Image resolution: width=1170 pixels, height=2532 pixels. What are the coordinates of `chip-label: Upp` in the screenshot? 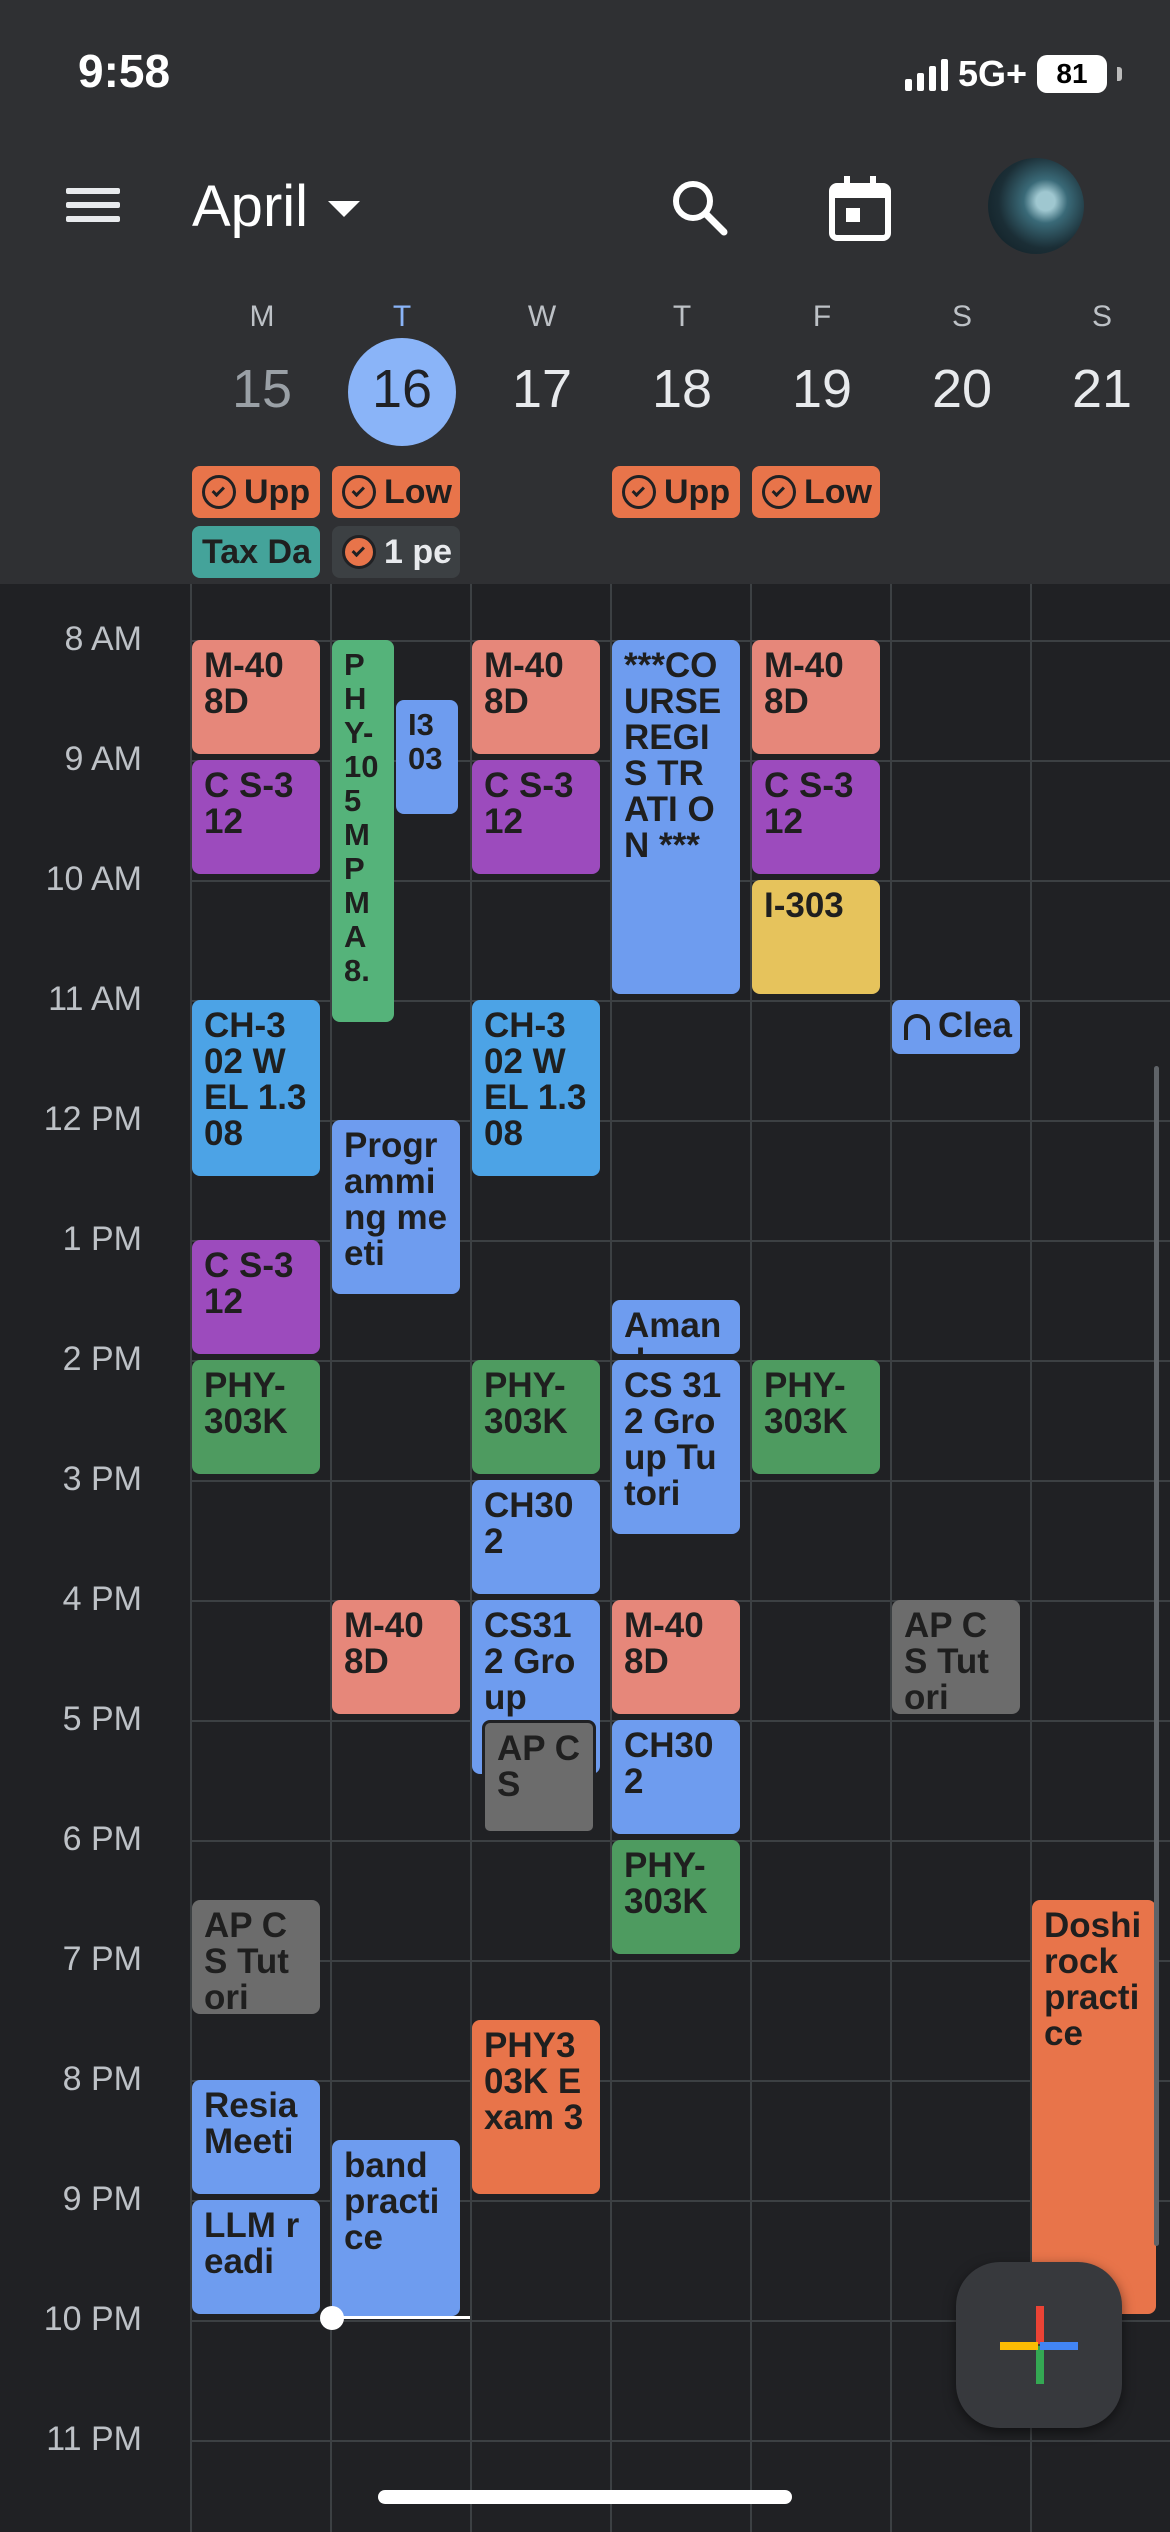 It's located at (697, 491).